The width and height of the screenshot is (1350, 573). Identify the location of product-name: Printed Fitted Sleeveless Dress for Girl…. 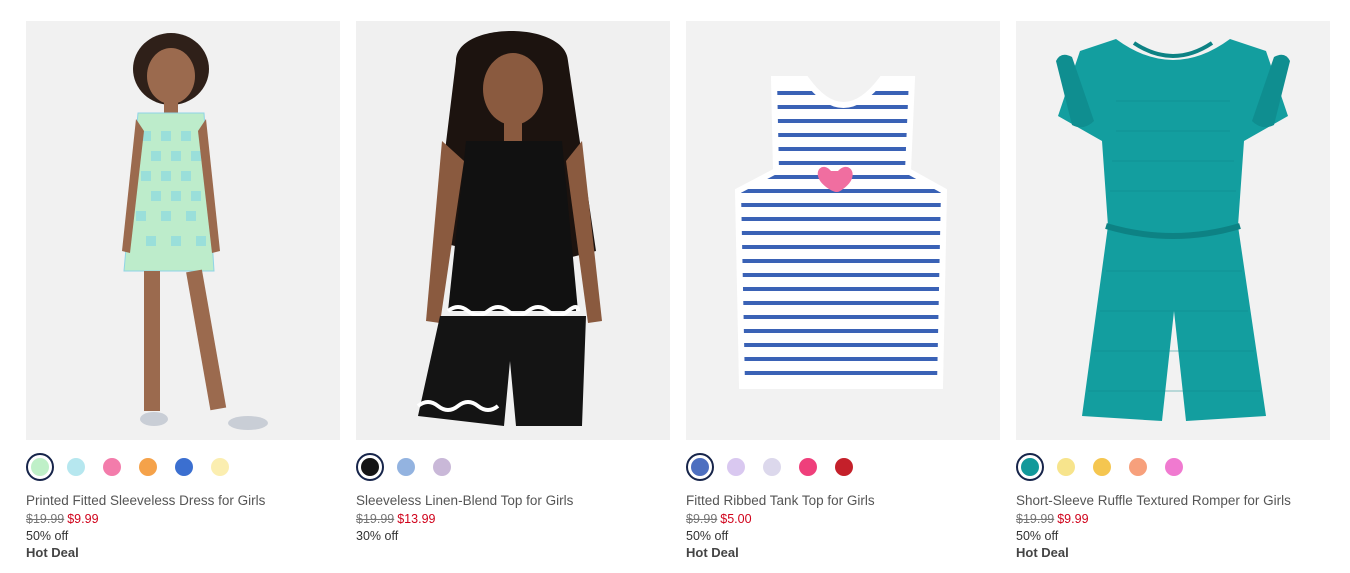
(145, 500).